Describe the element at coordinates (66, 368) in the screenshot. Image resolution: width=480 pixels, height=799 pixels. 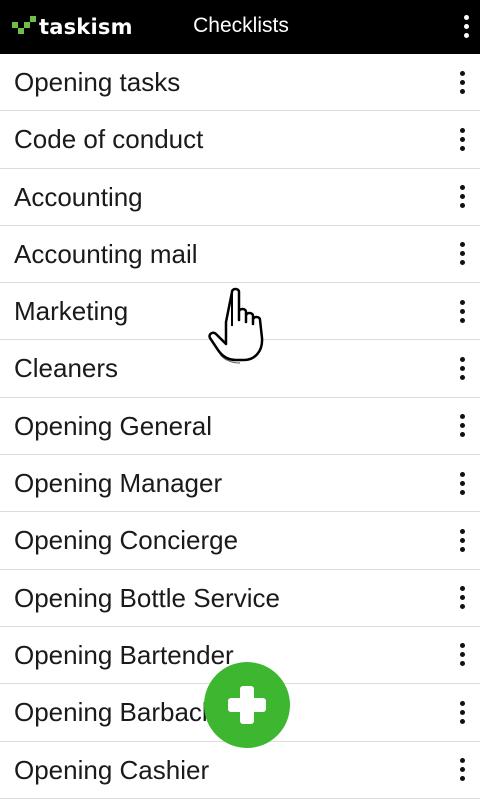
I see `checklist-row-label: Cleaners` at that location.